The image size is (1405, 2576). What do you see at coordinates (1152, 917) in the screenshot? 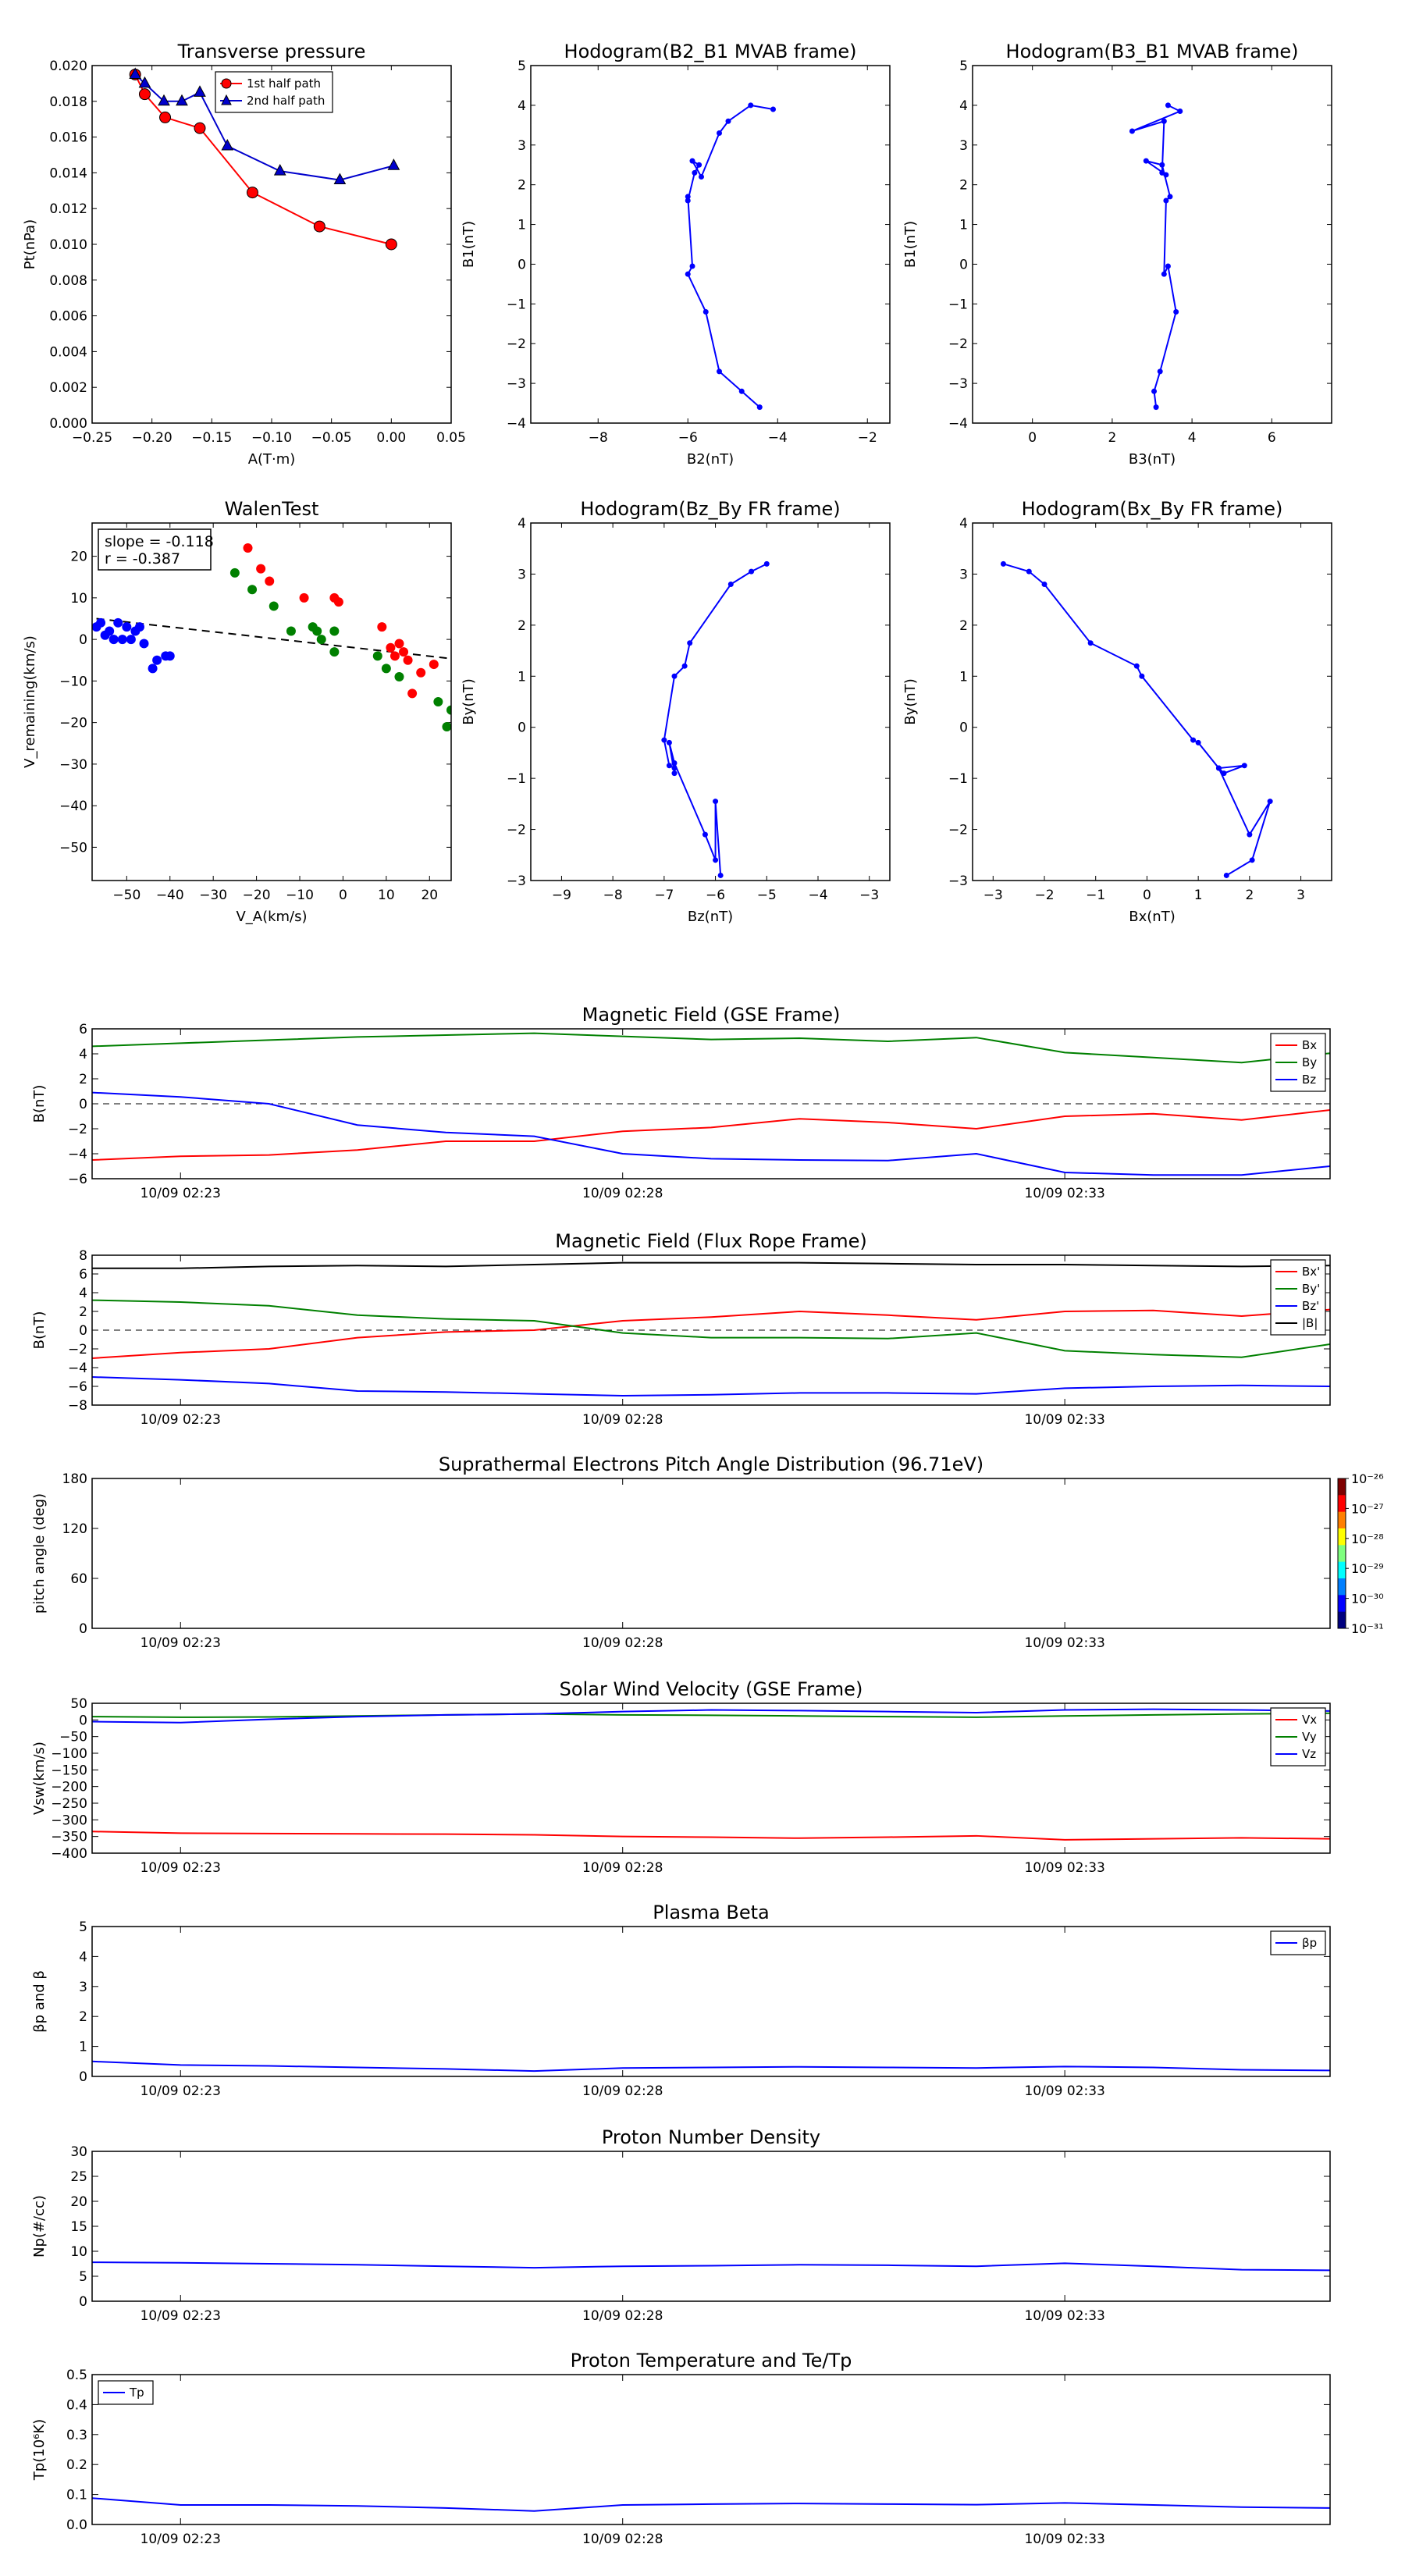
I see `x-axis-label: Bx(nT)` at bounding box center [1152, 917].